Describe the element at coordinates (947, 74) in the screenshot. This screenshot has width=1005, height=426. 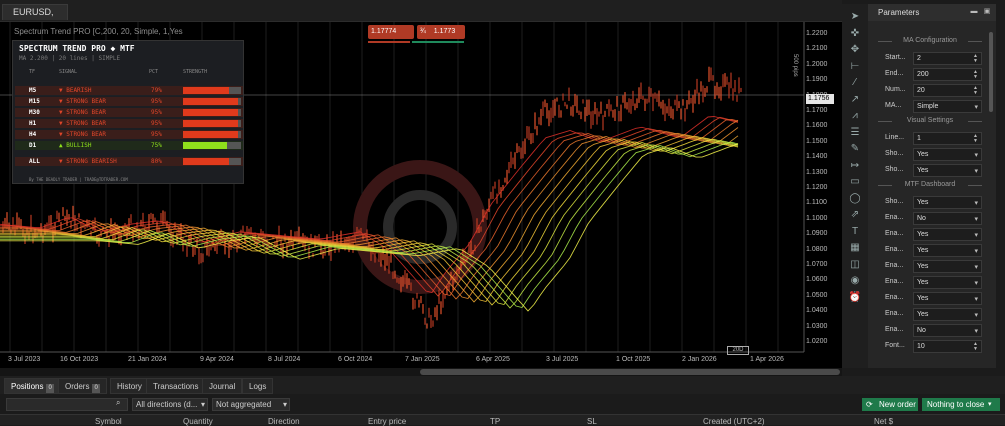
I see `parameter-field: 200 ▲ ▼` at that location.